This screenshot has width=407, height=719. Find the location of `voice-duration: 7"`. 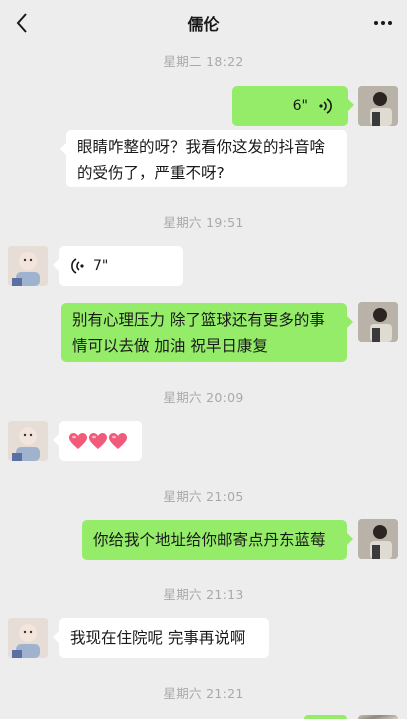

voice-duration: 7" is located at coordinates (101, 266).